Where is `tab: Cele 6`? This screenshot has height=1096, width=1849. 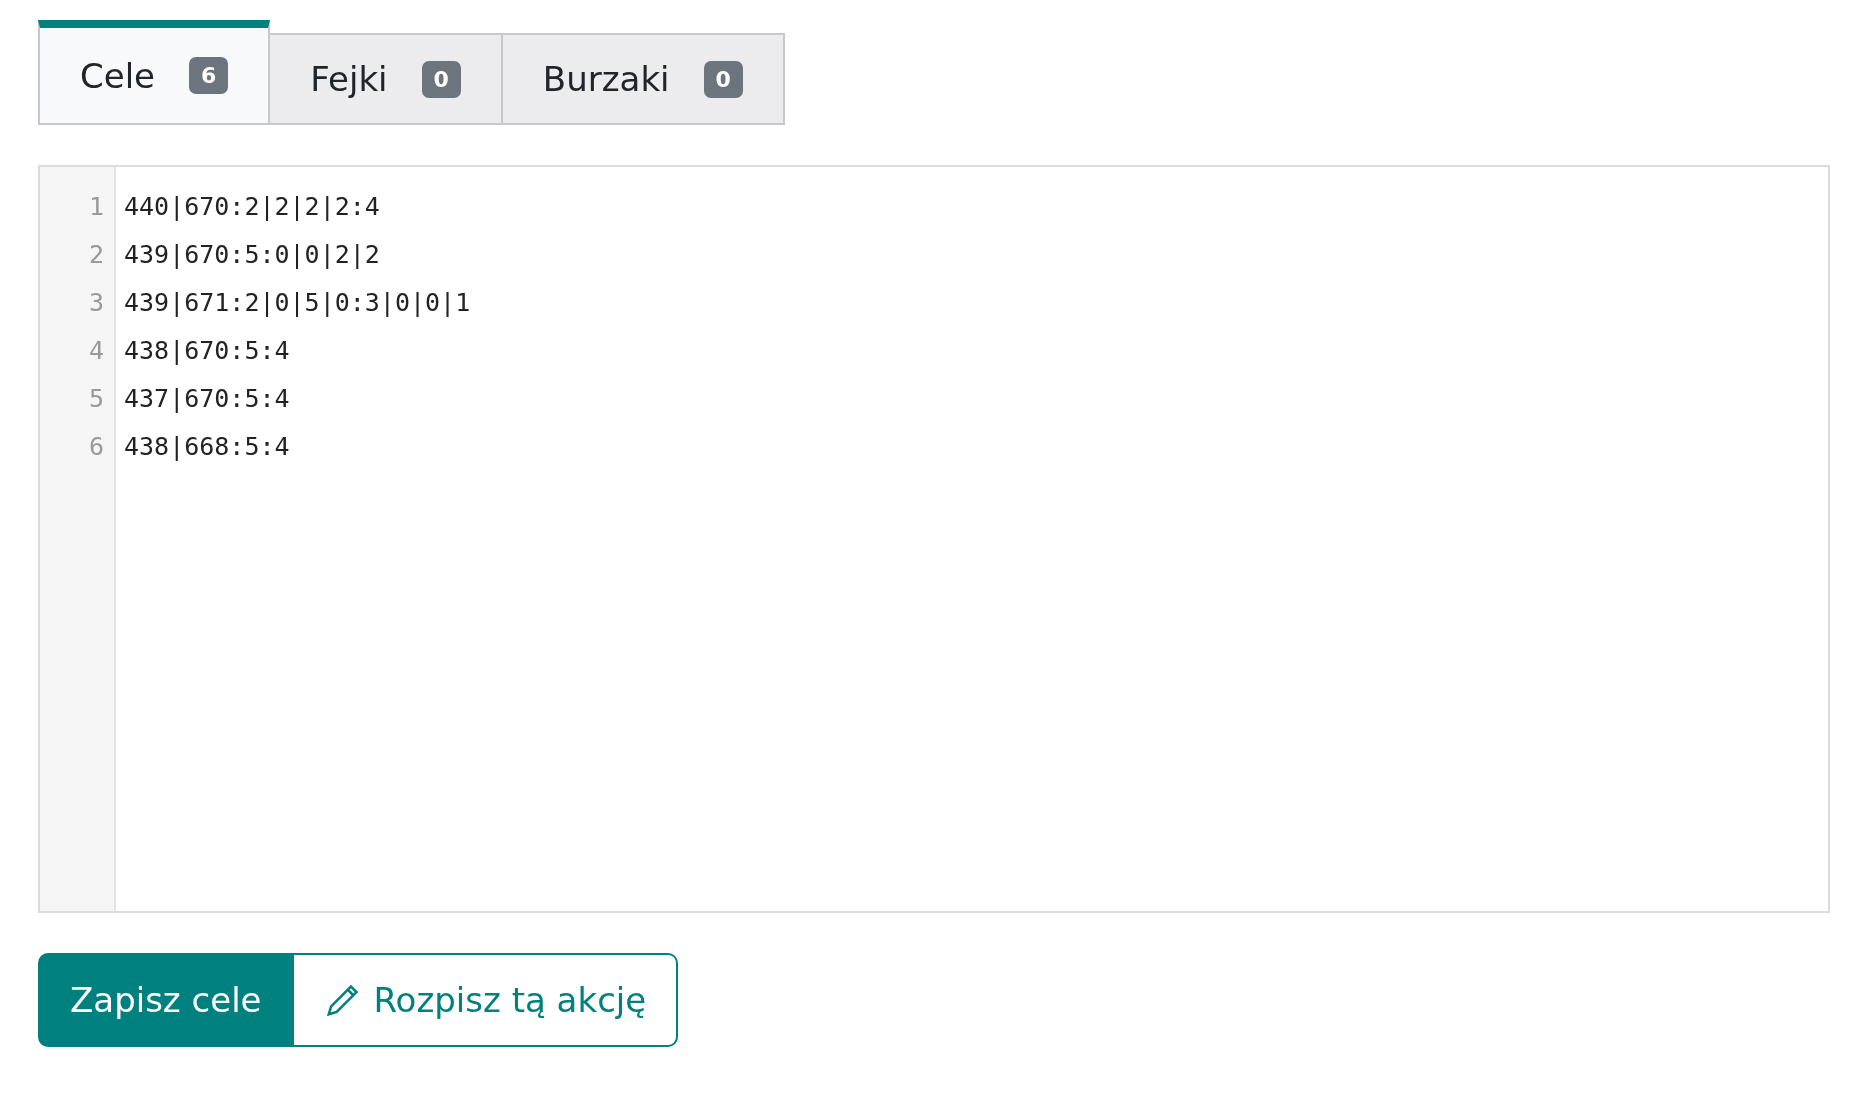 tab: Cele 6 is located at coordinates (154, 72).